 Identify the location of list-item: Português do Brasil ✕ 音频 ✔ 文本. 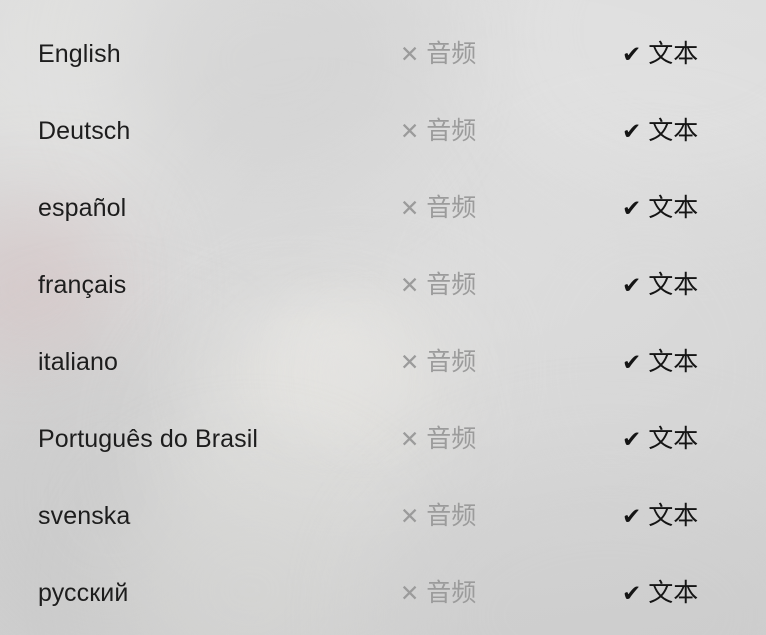
(383, 439).